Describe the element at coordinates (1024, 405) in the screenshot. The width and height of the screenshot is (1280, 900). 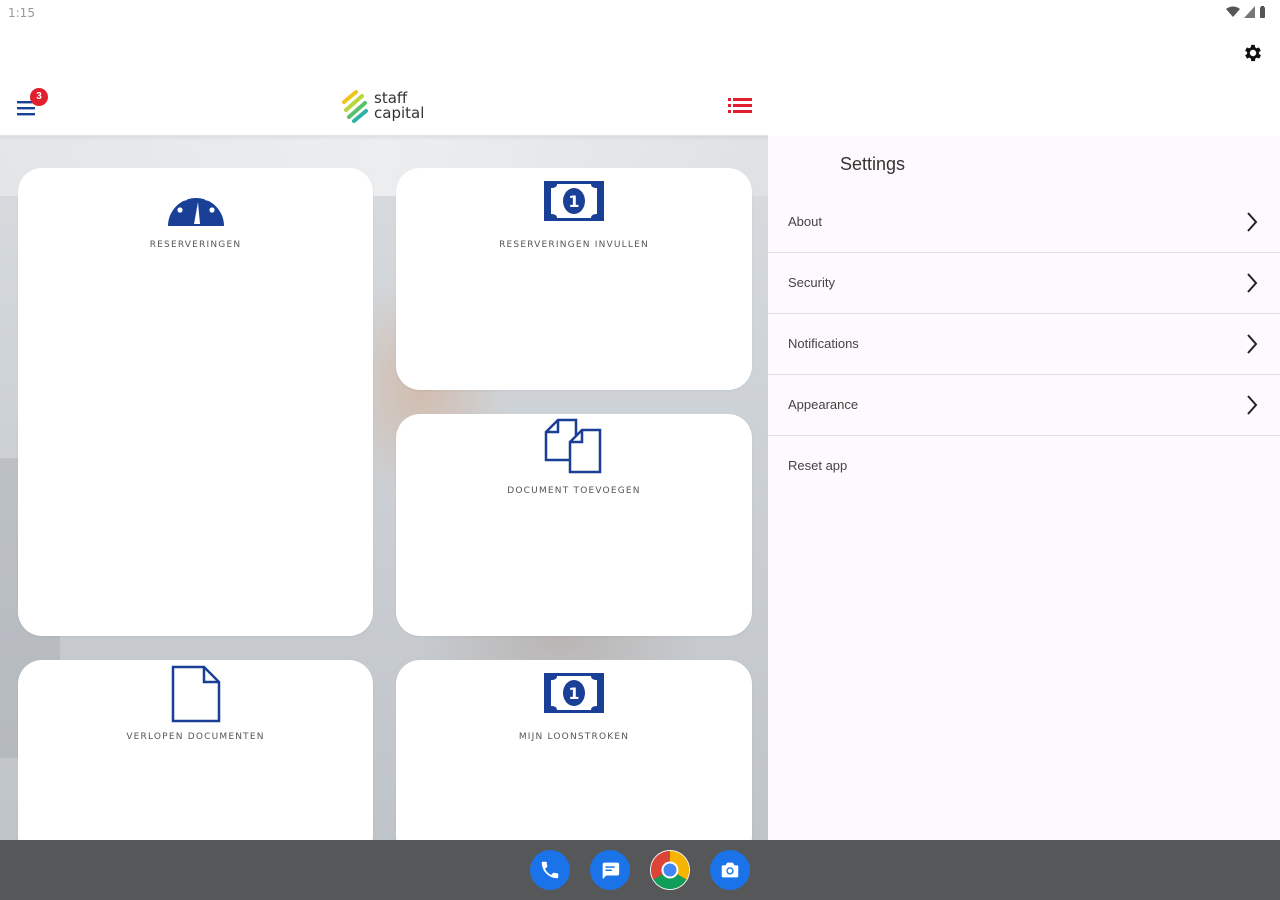
I see `settings-item-appearance: Appearance` at that location.